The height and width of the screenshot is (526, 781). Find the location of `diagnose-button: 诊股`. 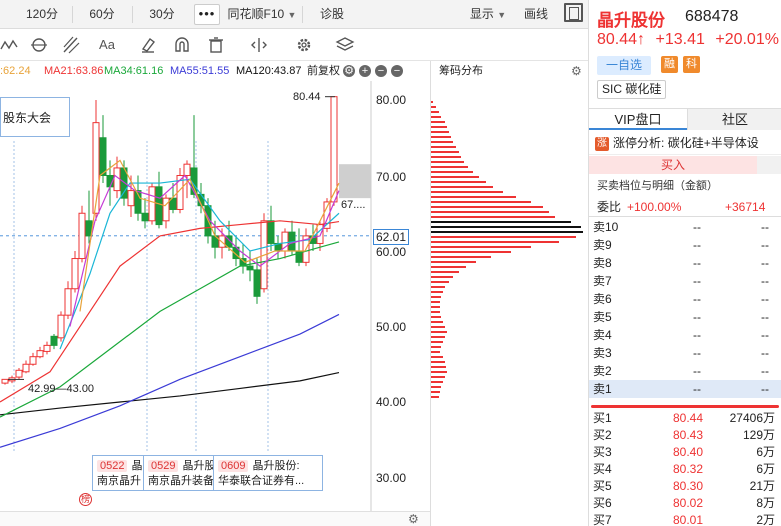

diagnose-button: 诊股 is located at coordinates (332, 14).